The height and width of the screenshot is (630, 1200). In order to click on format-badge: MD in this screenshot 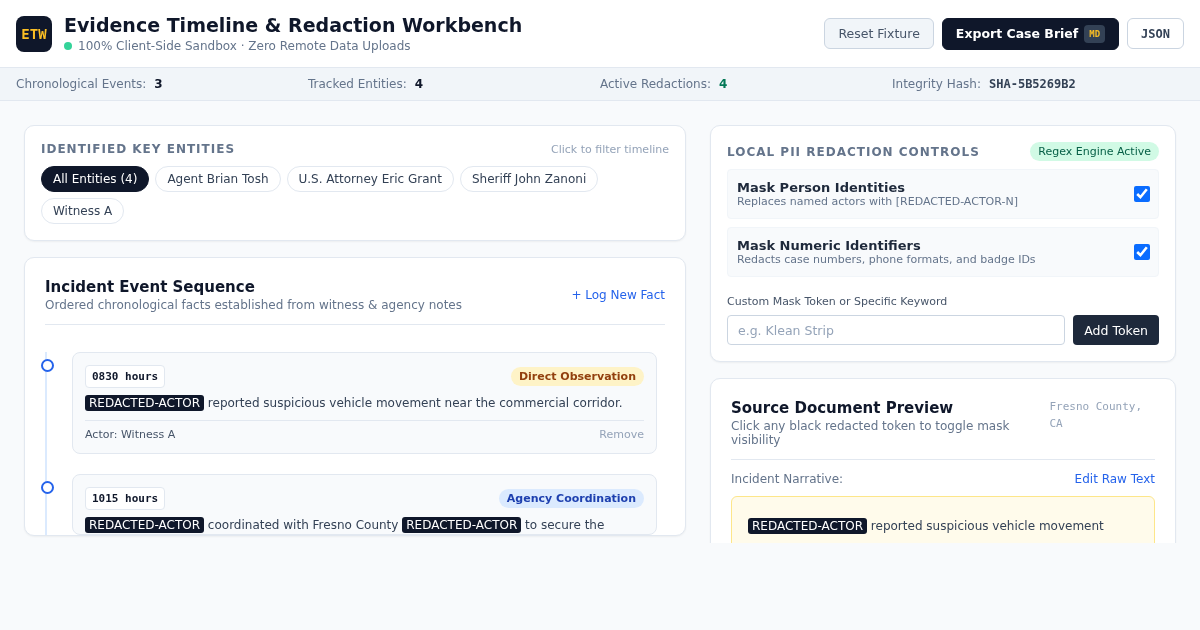, I will do `click(1095, 33)`.